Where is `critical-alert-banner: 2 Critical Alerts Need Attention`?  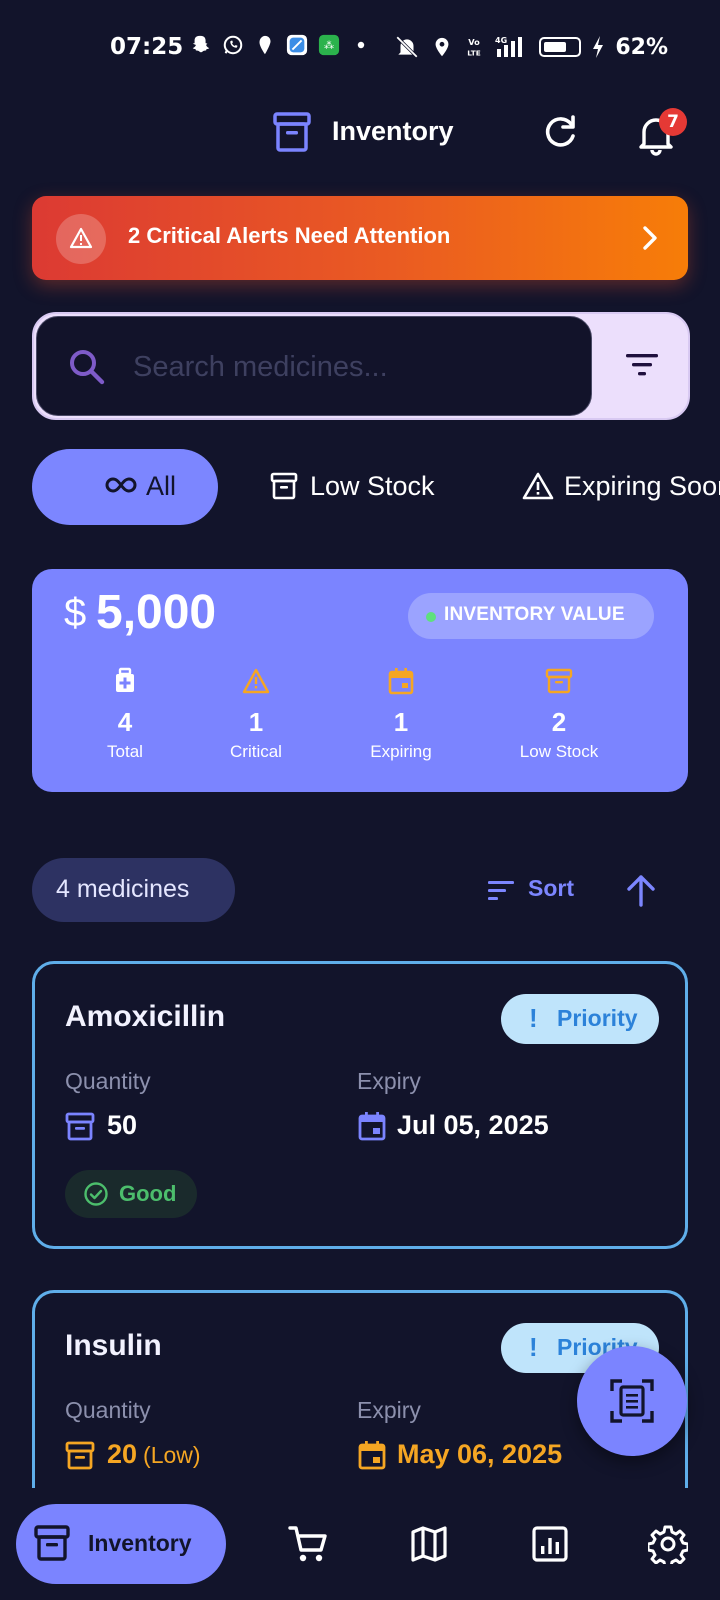 critical-alert-banner: 2 Critical Alerts Need Attention is located at coordinates (360, 238).